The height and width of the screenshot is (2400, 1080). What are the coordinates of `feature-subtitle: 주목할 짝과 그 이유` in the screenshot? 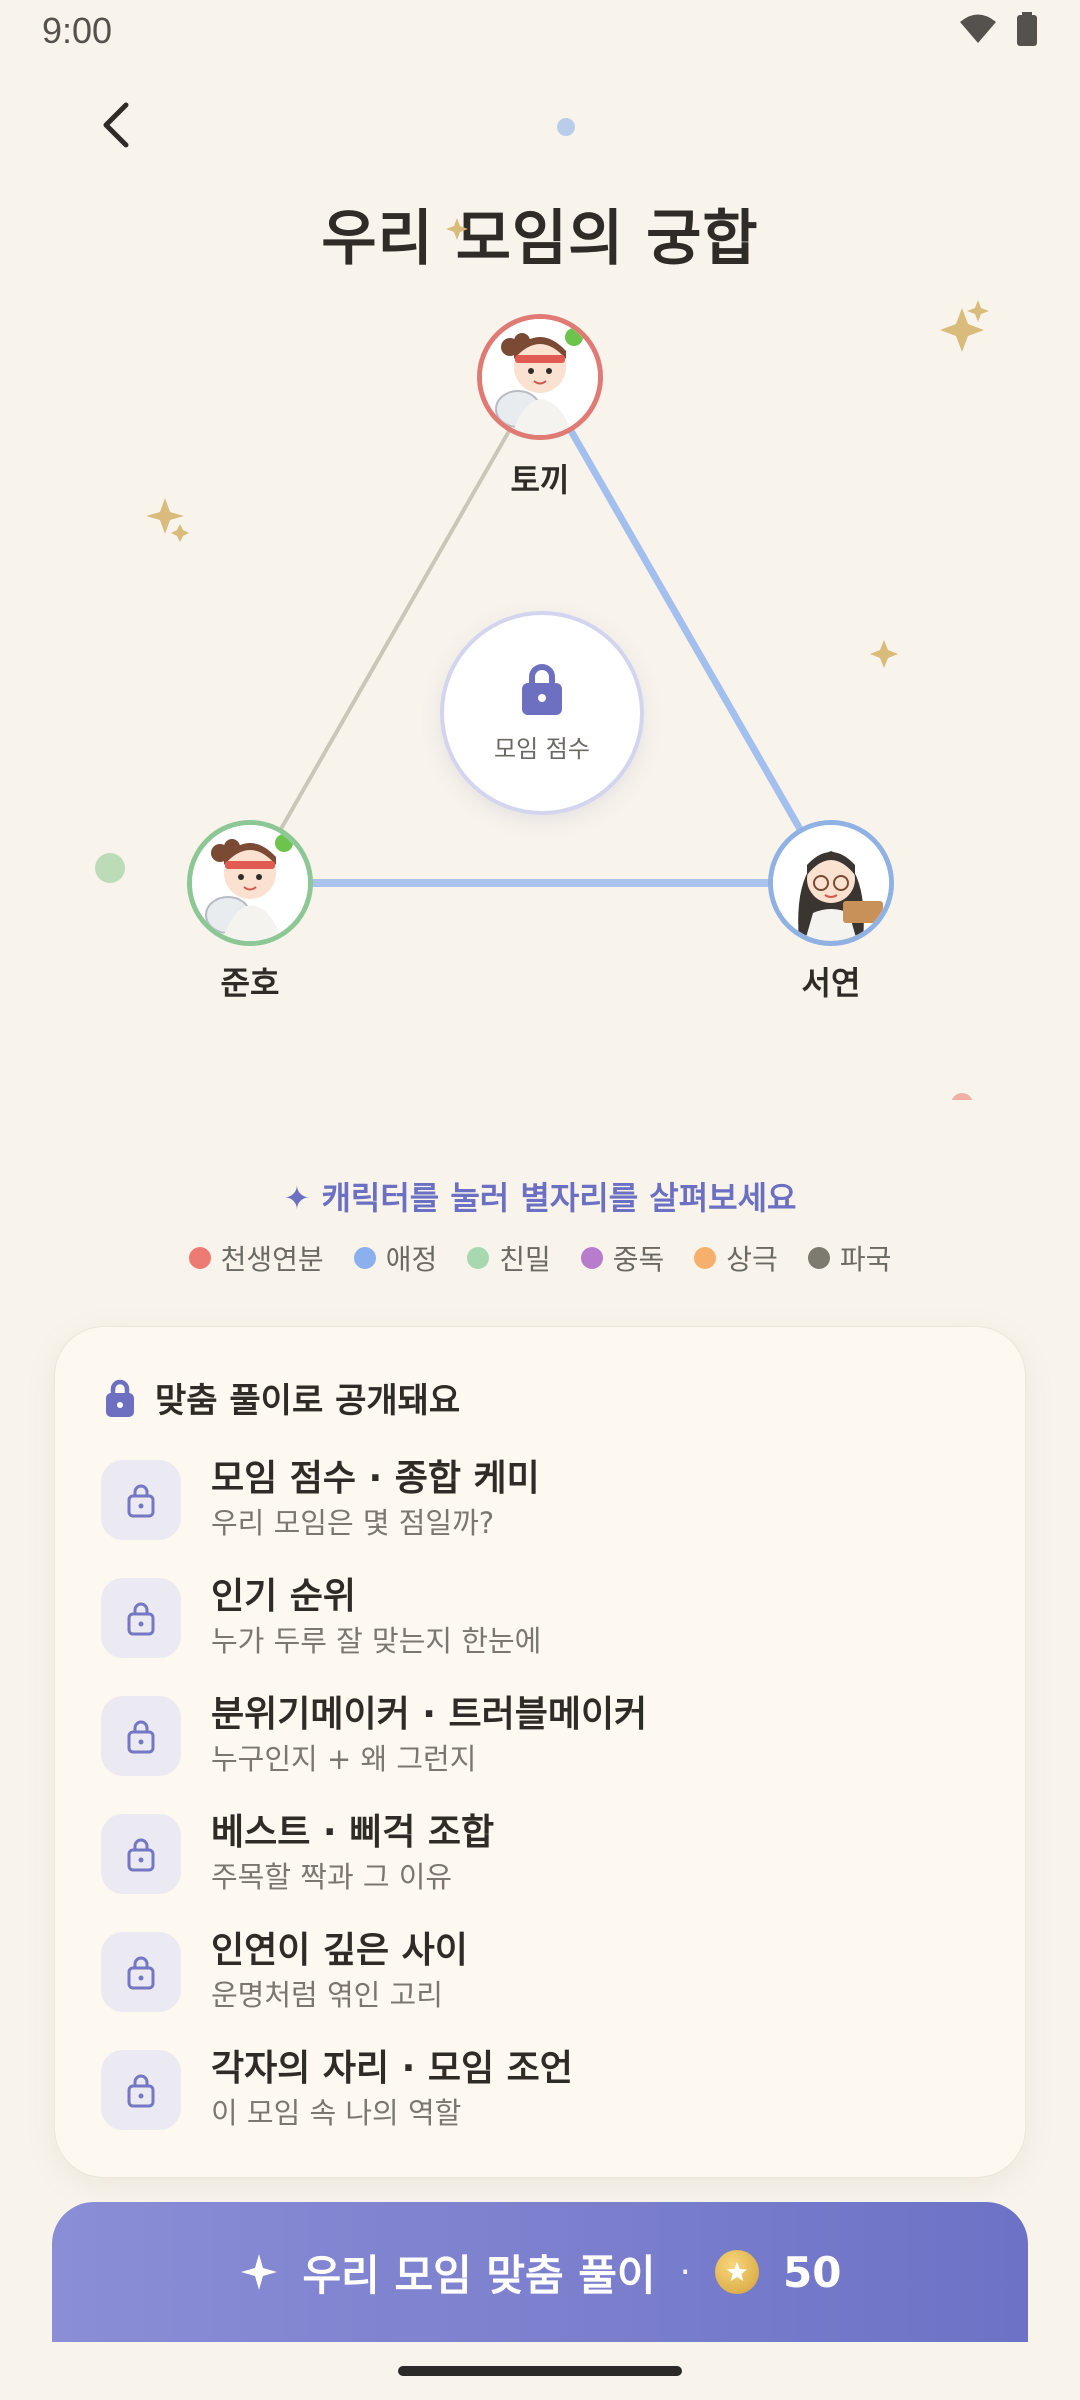 It's located at (332, 1877).